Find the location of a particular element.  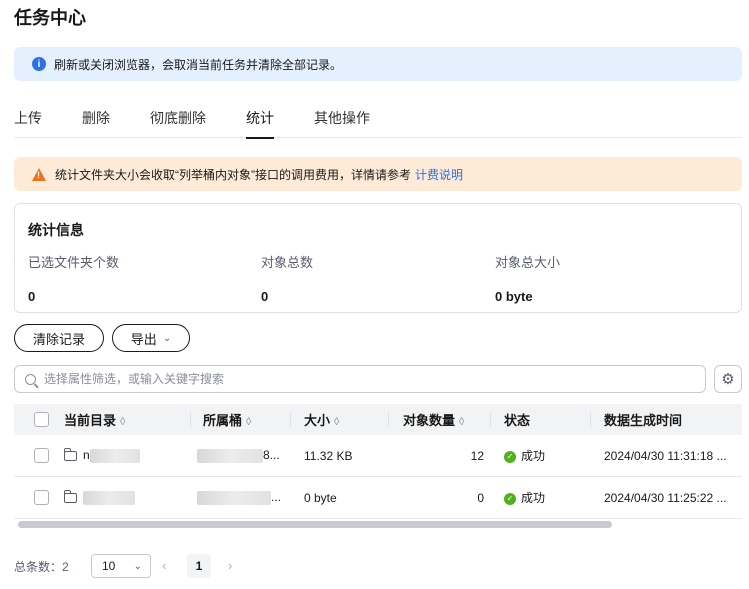

info-notice: i 刷新或关闭浏览器，会取消当前任务并清除全部记录。 is located at coordinates (378, 64).